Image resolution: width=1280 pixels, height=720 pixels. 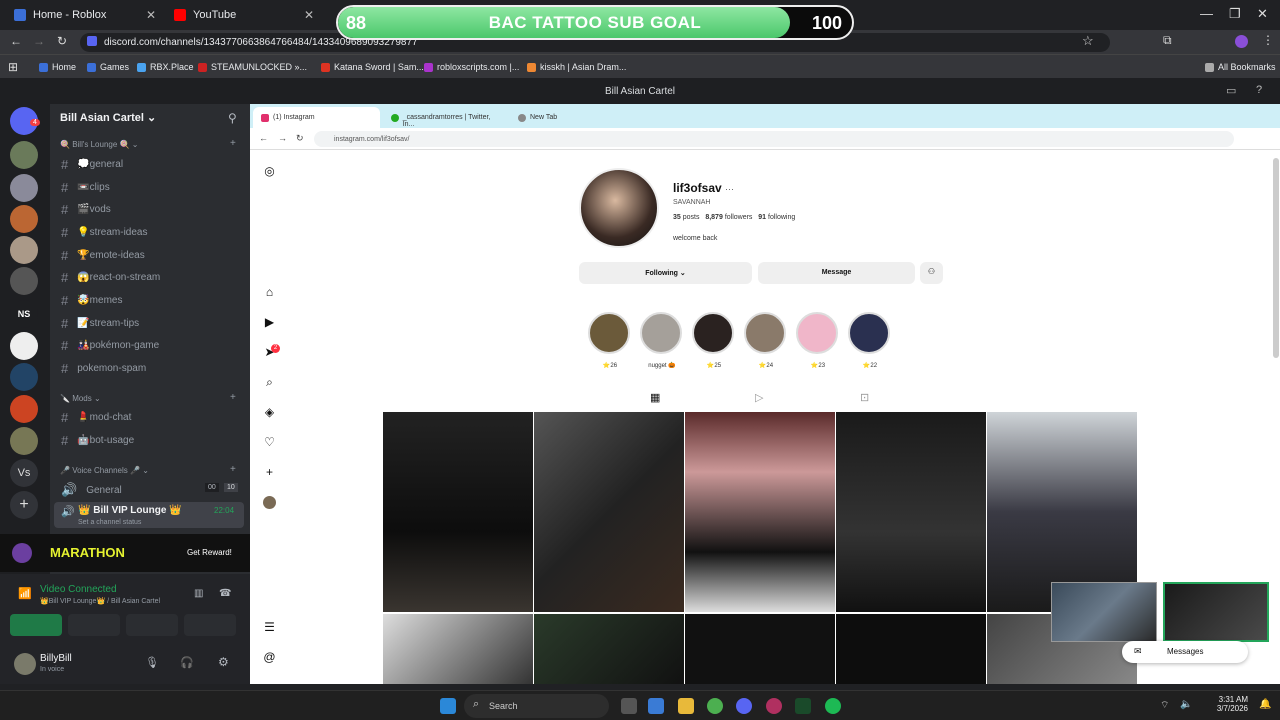 What do you see at coordinates (24, 505) in the screenshot?
I see `add-server-icon: +` at bounding box center [24, 505].